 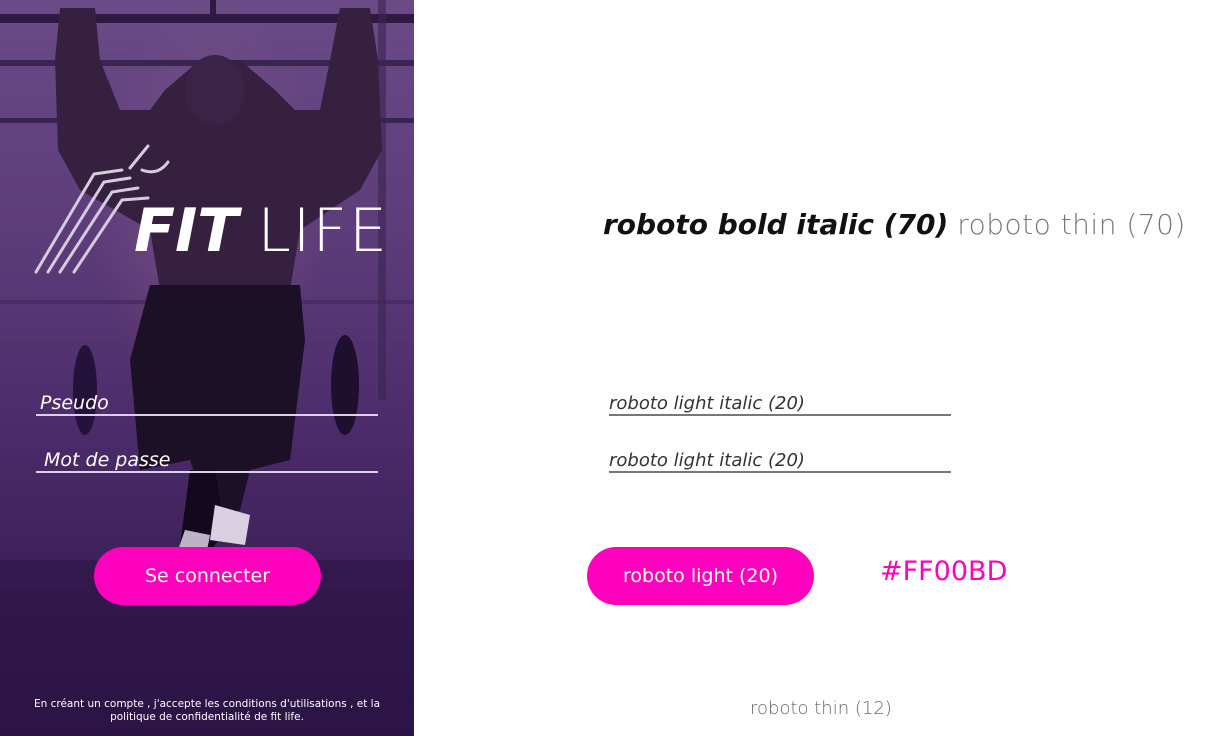 I want to click on sample-field-1: roboto light italic (20), so click(x=780, y=401).